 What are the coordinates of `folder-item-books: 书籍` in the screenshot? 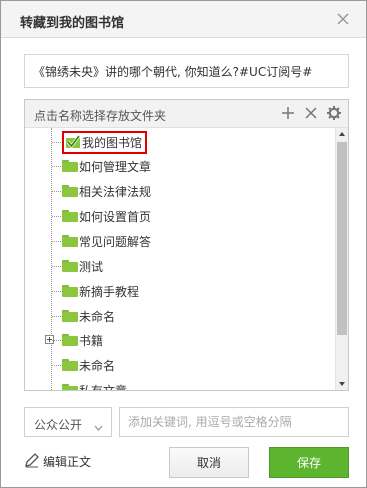 It's located at (77, 340).